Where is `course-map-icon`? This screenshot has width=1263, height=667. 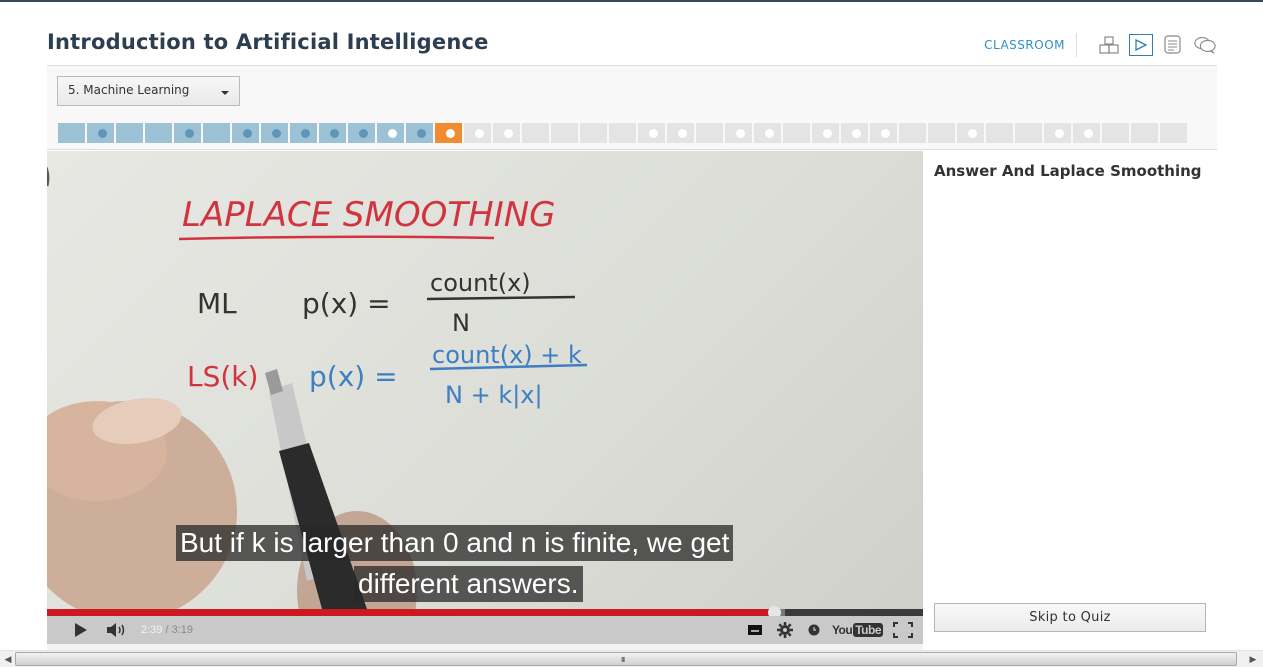
course-map-icon is located at coordinates (1109, 45).